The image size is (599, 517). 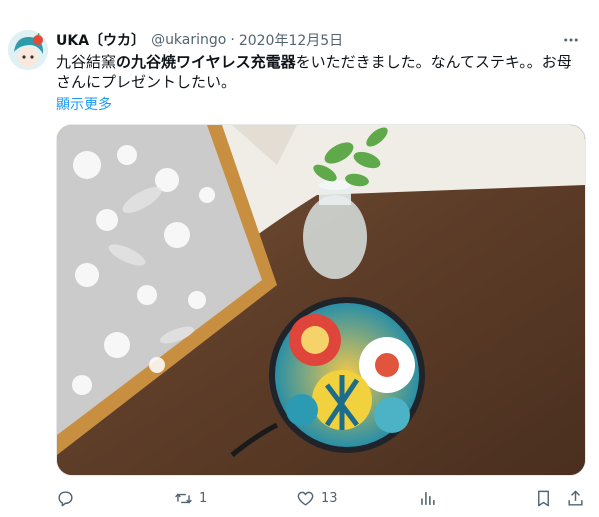 I want to click on share-button, so click(x=575, y=498).